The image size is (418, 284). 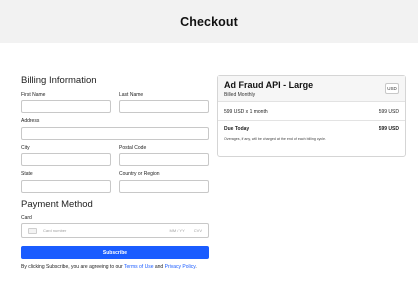 What do you see at coordinates (139, 174) in the screenshot?
I see `country-label: Country or Region` at bounding box center [139, 174].